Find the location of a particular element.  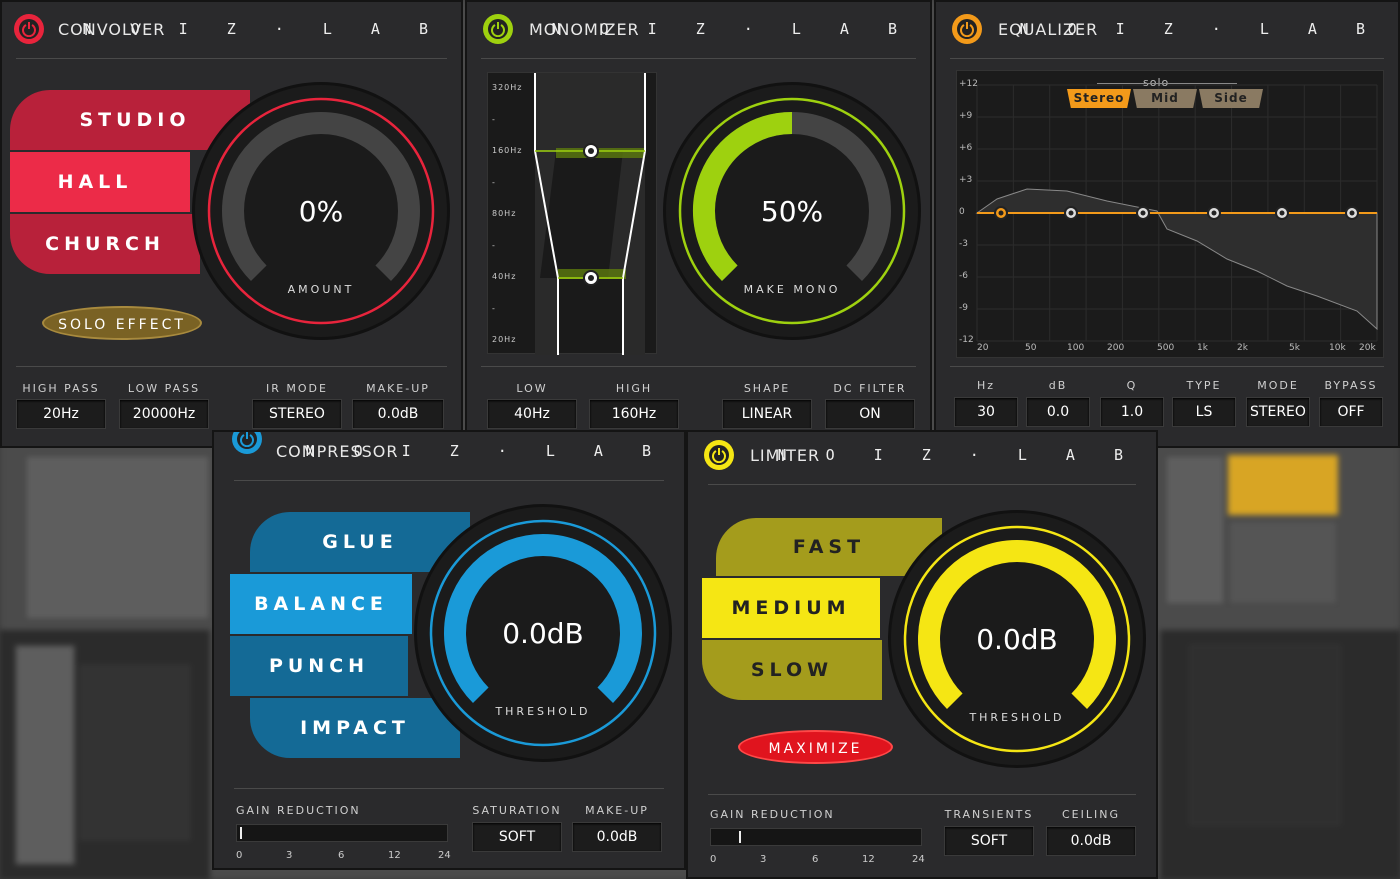

mode-balance: BALANCE is located at coordinates (321, 604).